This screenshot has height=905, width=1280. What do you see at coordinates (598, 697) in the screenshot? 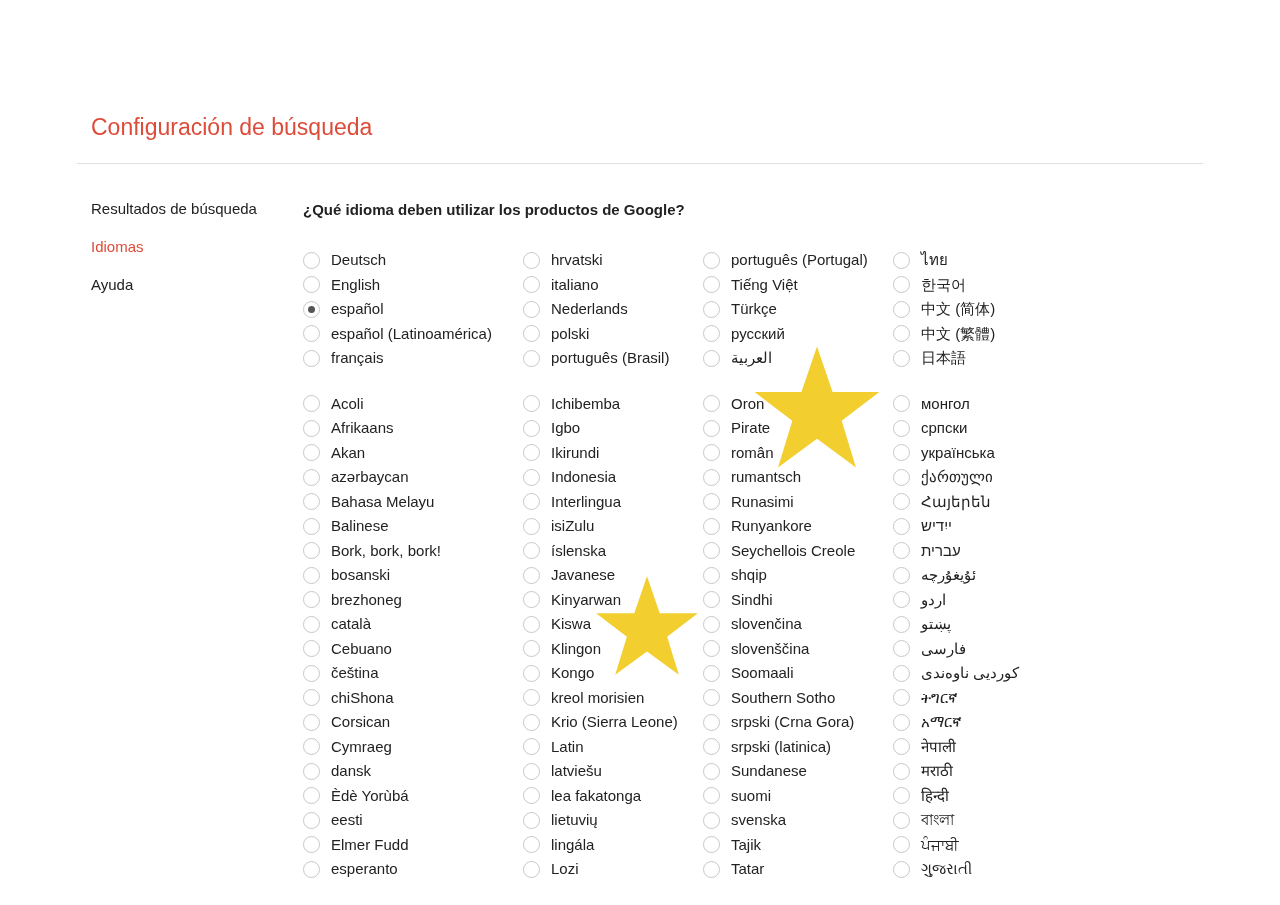
I see `language-label: kreol morisien` at bounding box center [598, 697].